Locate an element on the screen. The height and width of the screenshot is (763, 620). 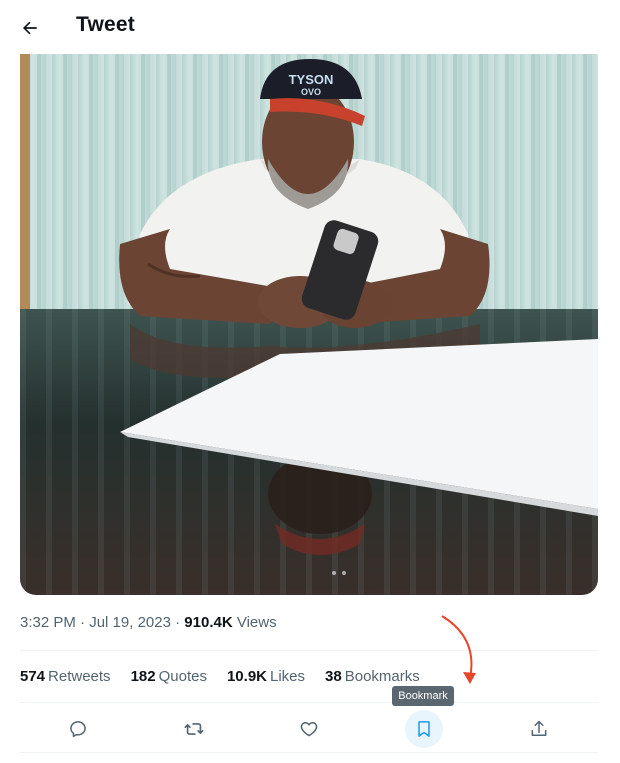
bookmarks-label: Bookmarks is located at coordinates (382, 676).